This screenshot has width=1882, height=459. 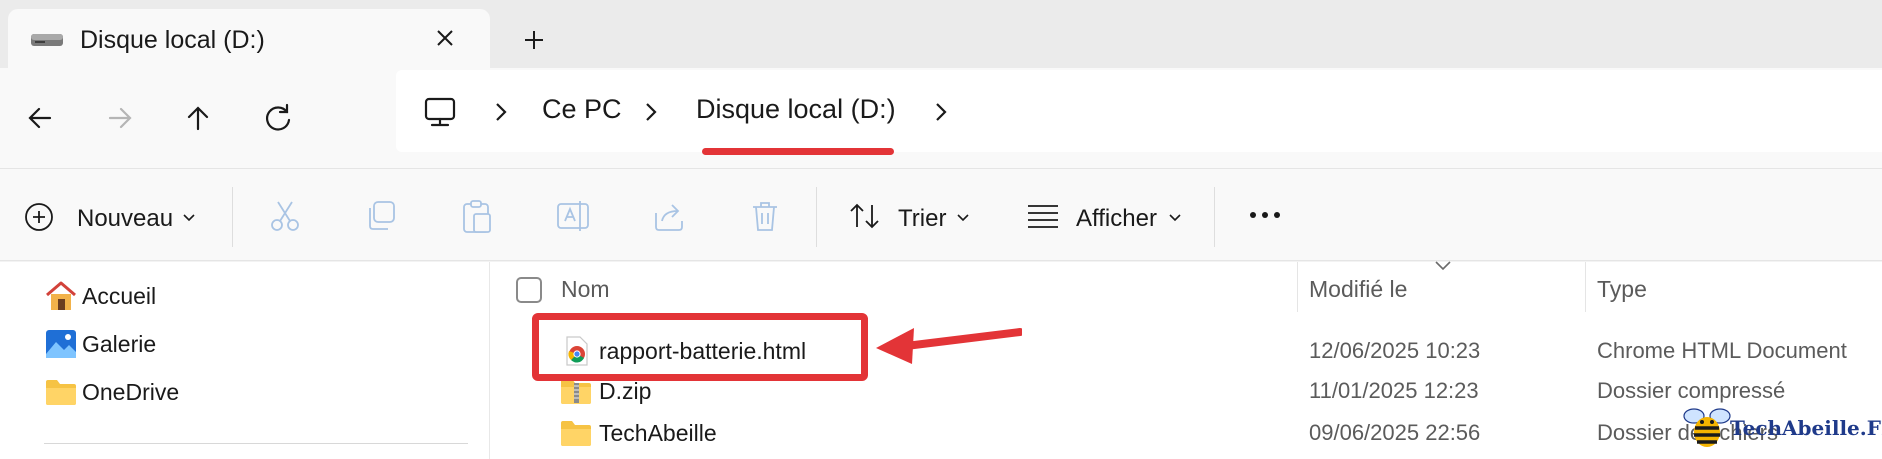 I want to click on share-icon, so click(x=669, y=216).